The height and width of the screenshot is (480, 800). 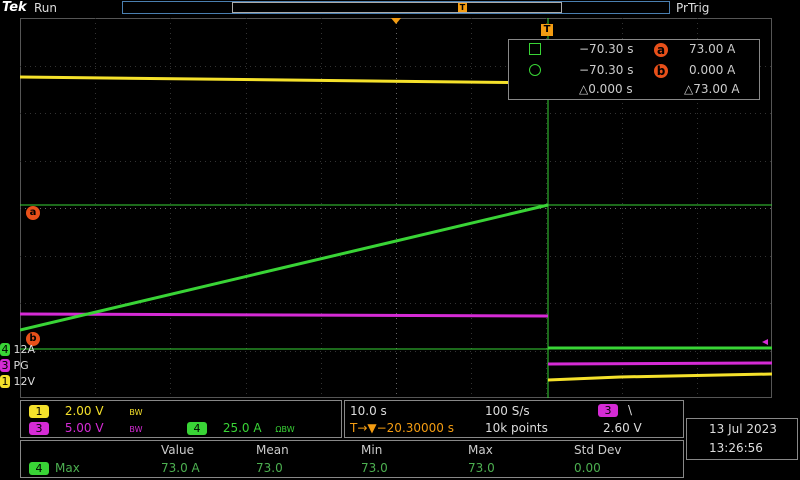 I want to click on ch3-waveform, so click(x=284, y=315).